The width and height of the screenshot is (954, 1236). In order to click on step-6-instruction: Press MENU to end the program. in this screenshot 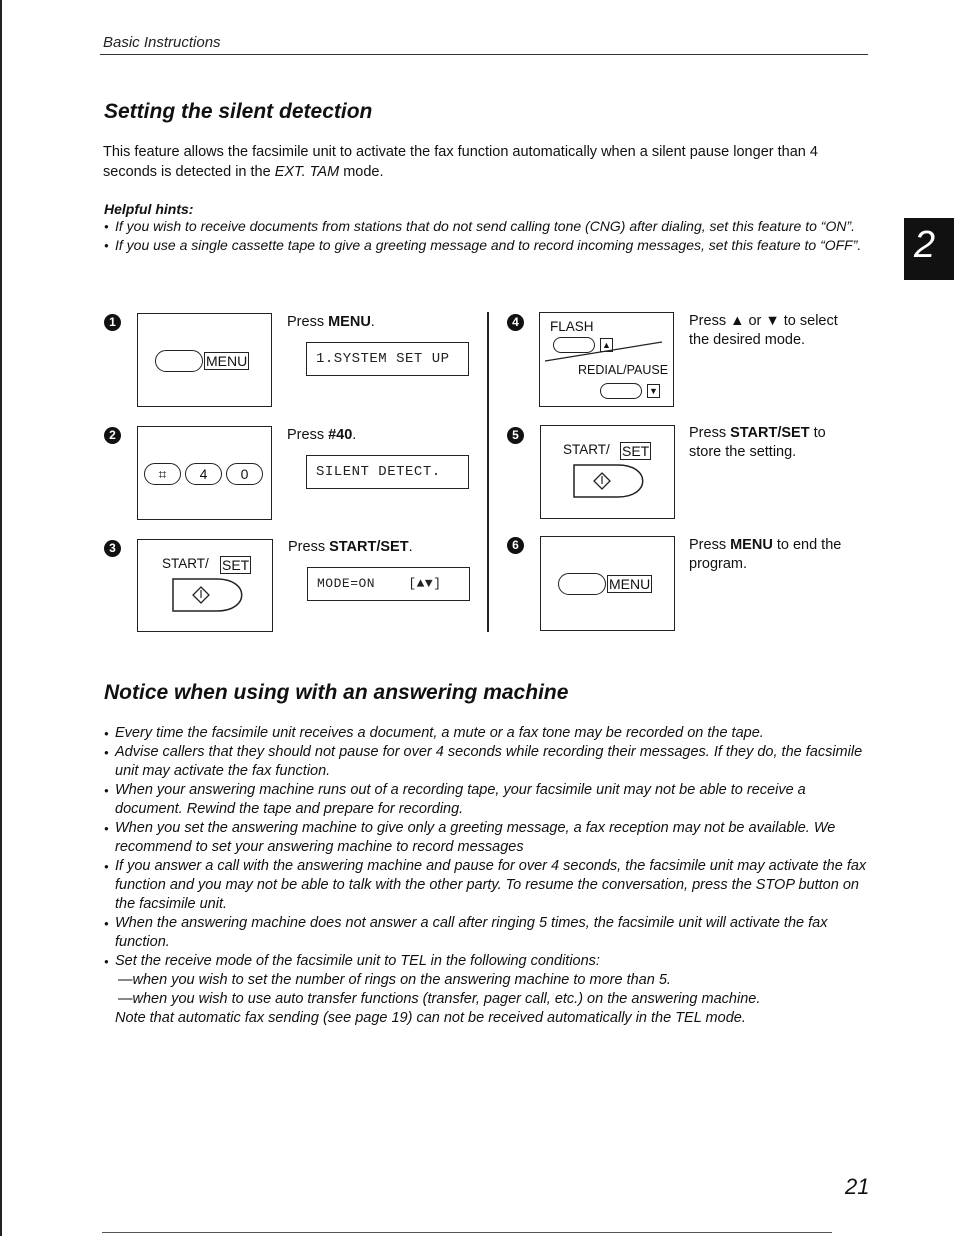, I will do `click(776, 555)`.